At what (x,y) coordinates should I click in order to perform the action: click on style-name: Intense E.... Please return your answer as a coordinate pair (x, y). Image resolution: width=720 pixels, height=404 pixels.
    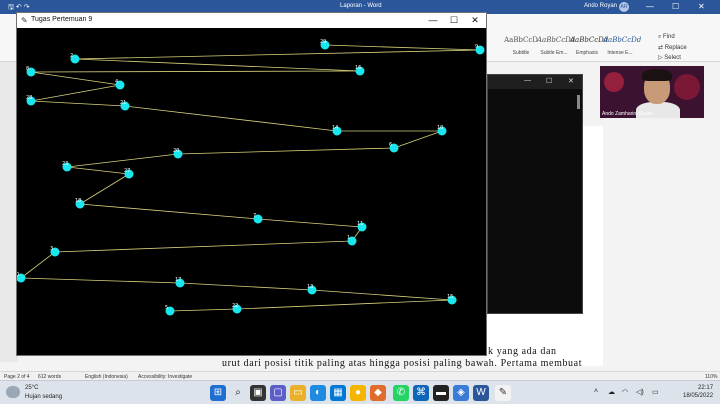
    Looking at the image, I should click on (620, 53).